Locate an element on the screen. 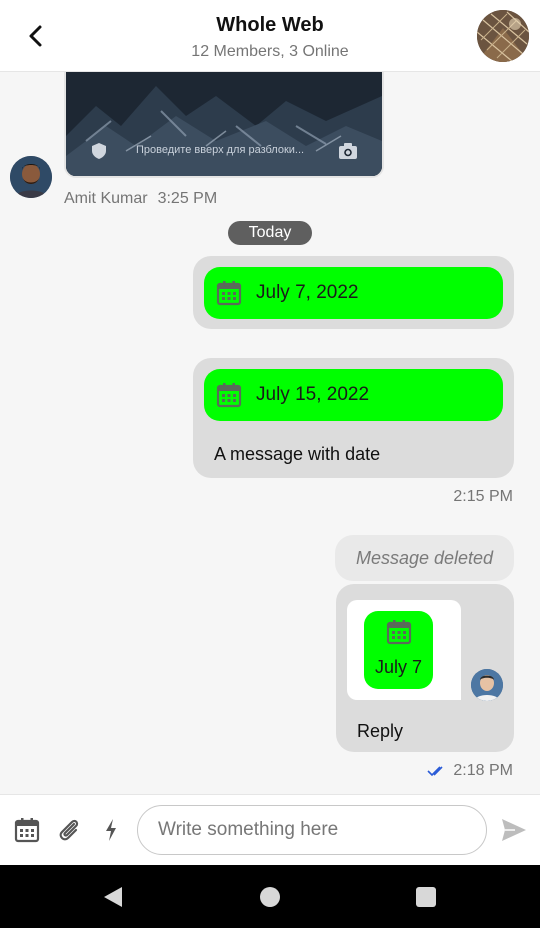  double-check-icon is located at coordinates (435, 771).